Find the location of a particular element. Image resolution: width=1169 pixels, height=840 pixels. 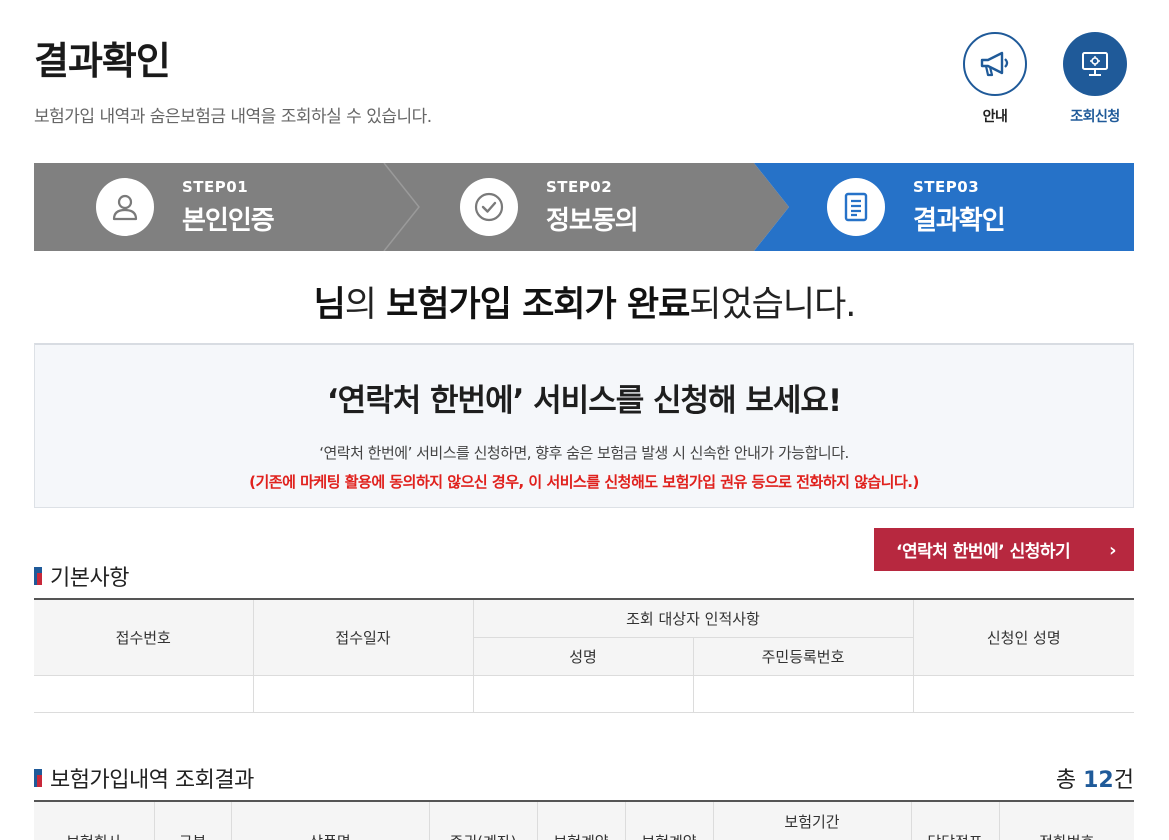

step-3-name: 결과확인 is located at coordinates (959, 220).